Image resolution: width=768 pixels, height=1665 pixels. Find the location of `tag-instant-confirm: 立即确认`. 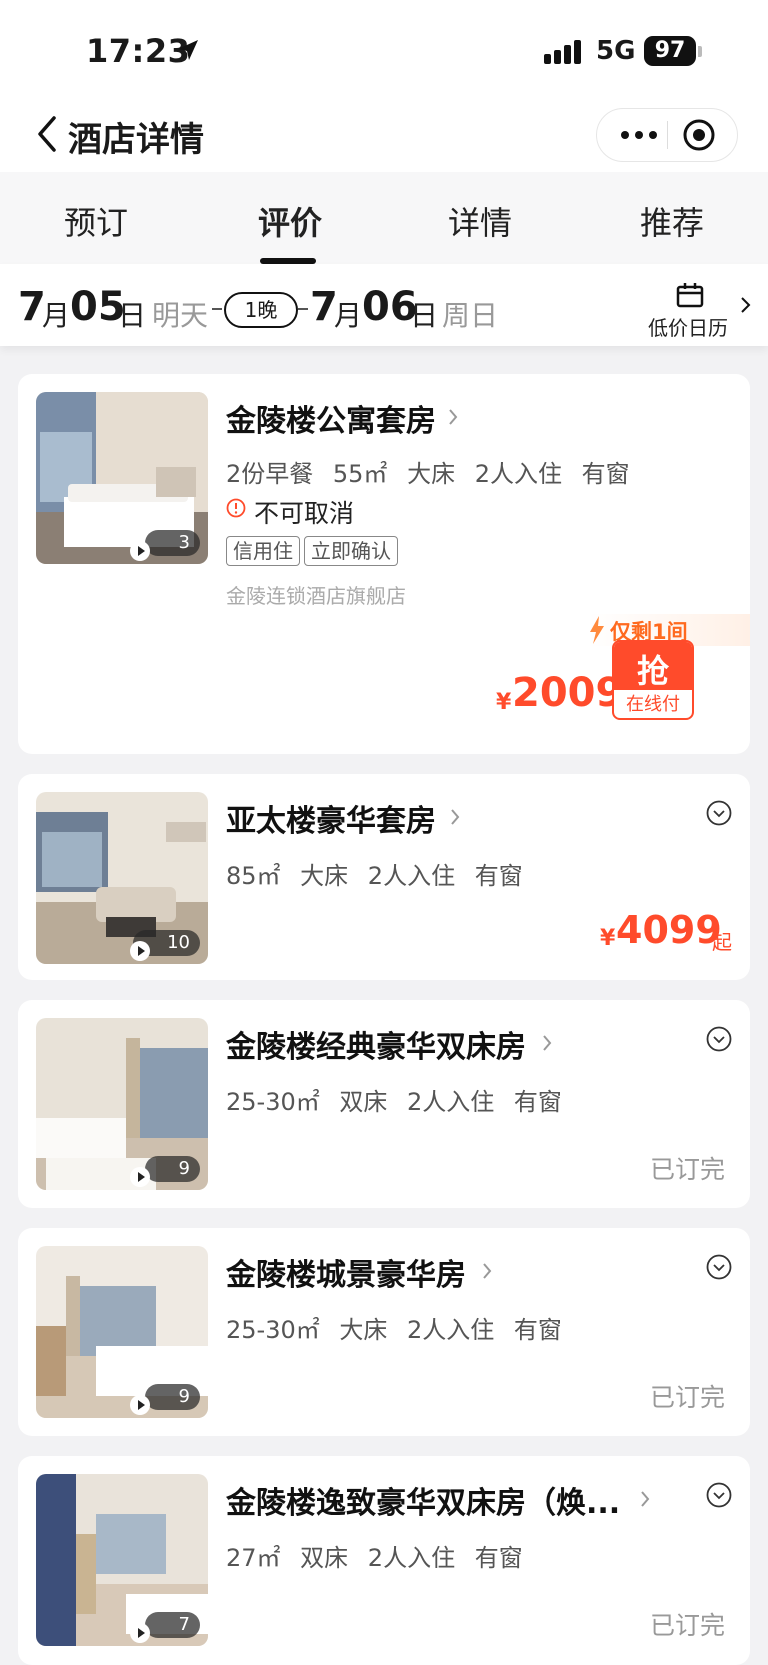

tag-instant-confirm: 立即确认 is located at coordinates (351, 551).